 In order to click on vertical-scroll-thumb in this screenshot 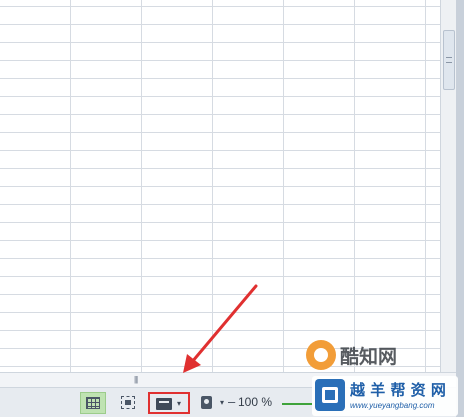, I will do `click(449, 60)`.